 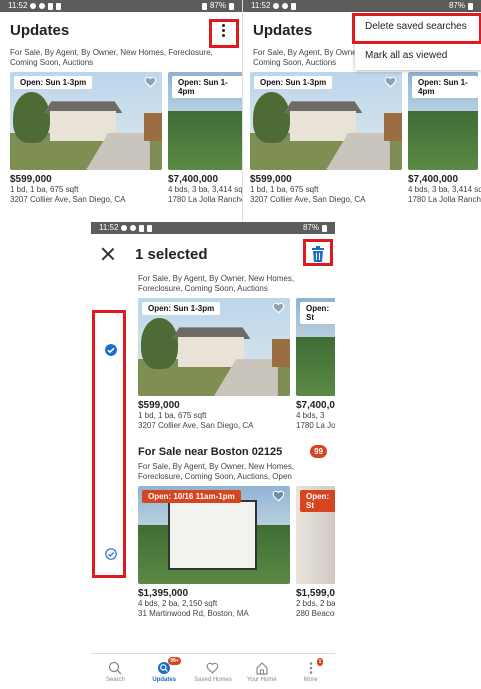 What do you see at coordinates (109, 444) in the screenshot?
I see `highlight-selection-checkboxes` at bounding box center [109, 444].